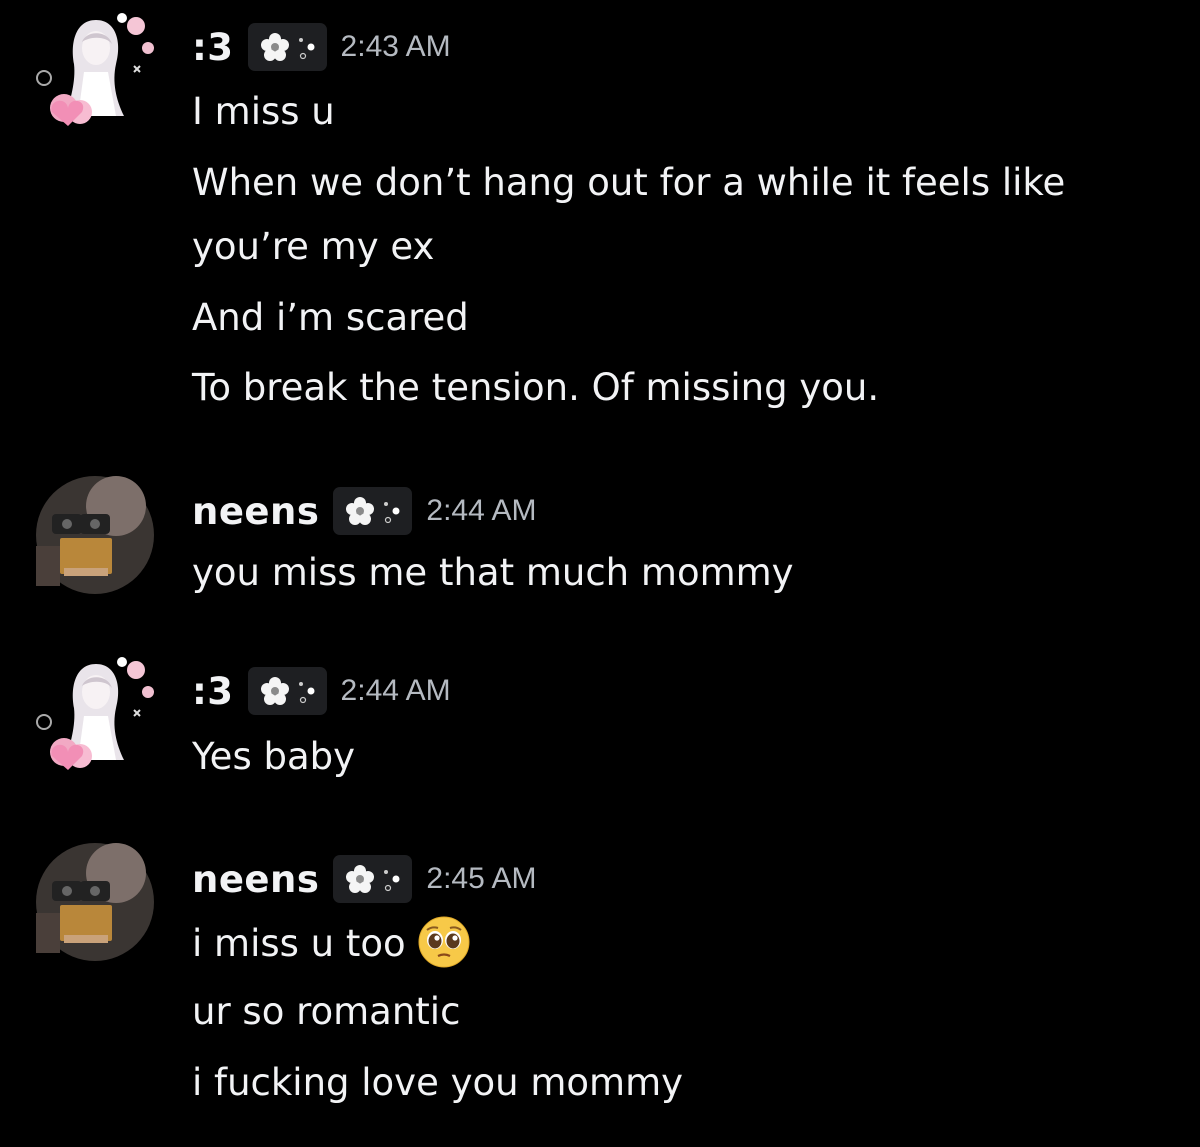 The image size is (1200, 1147). Describe the element at coordinates (438, 1082) in the screenshot. I see `message-text: i fucking love you mommy` at that location.